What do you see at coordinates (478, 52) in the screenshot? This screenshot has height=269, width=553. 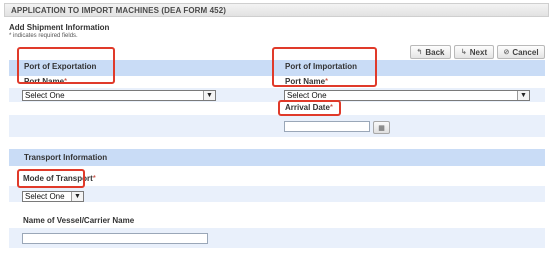 I see `next-button-label: Next` at bounding box center [478, 52].